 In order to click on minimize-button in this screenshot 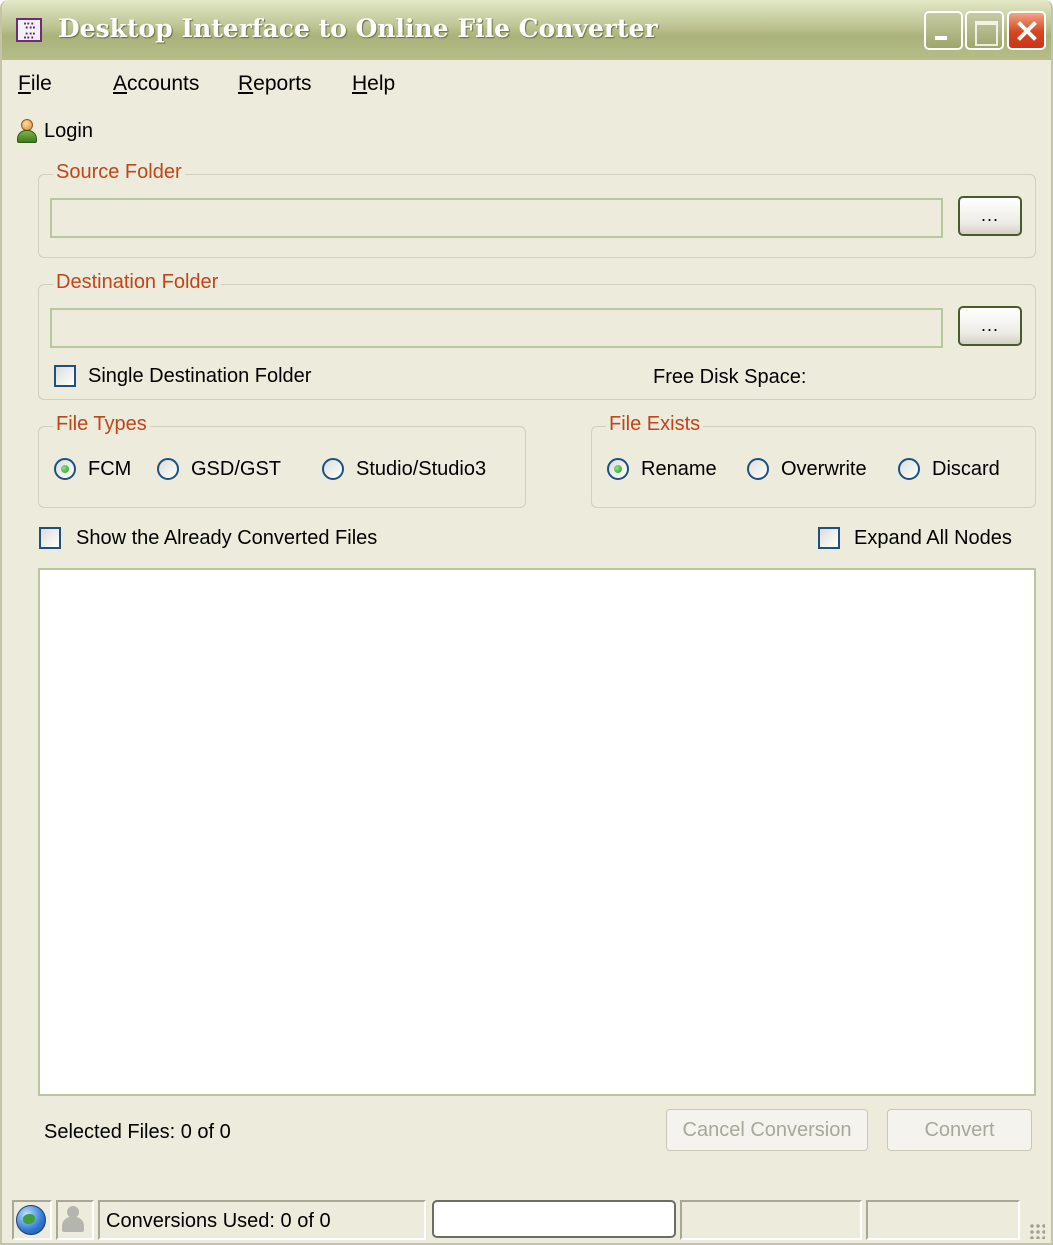, I will do `click(943, 30)`.